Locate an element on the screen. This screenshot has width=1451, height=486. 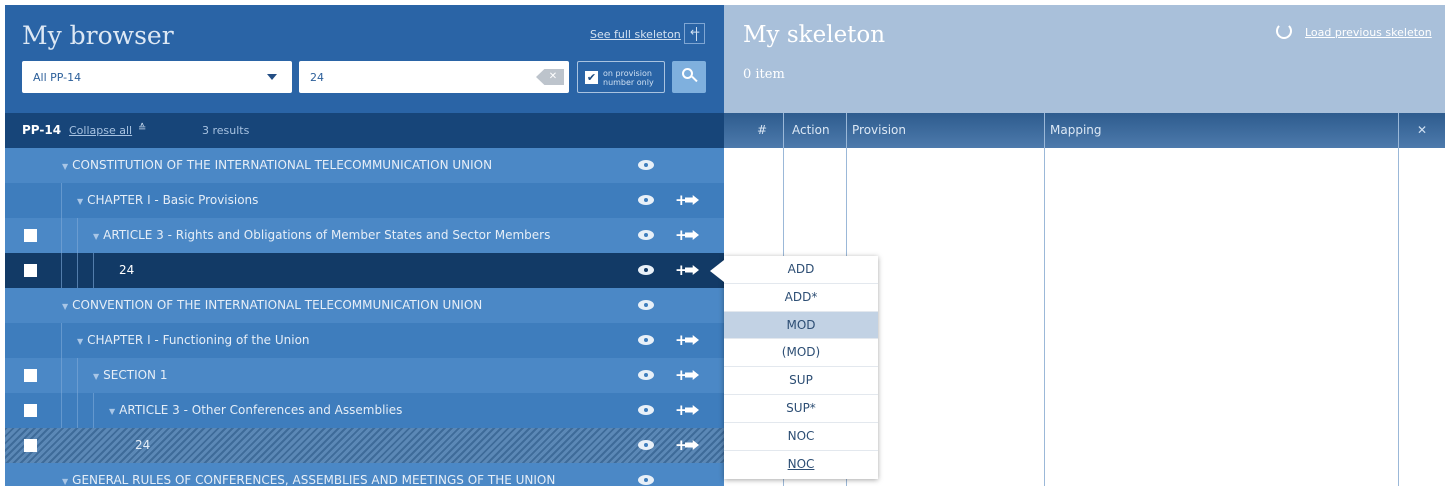
action-option-add: ADD is located at coordinates (801, 270).